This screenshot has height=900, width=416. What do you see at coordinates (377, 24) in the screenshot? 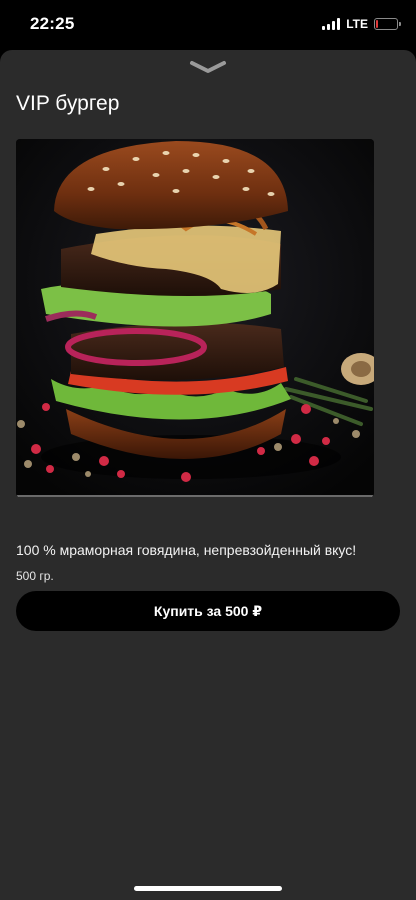
I see `battery-level` at bounding box center [377, 24].